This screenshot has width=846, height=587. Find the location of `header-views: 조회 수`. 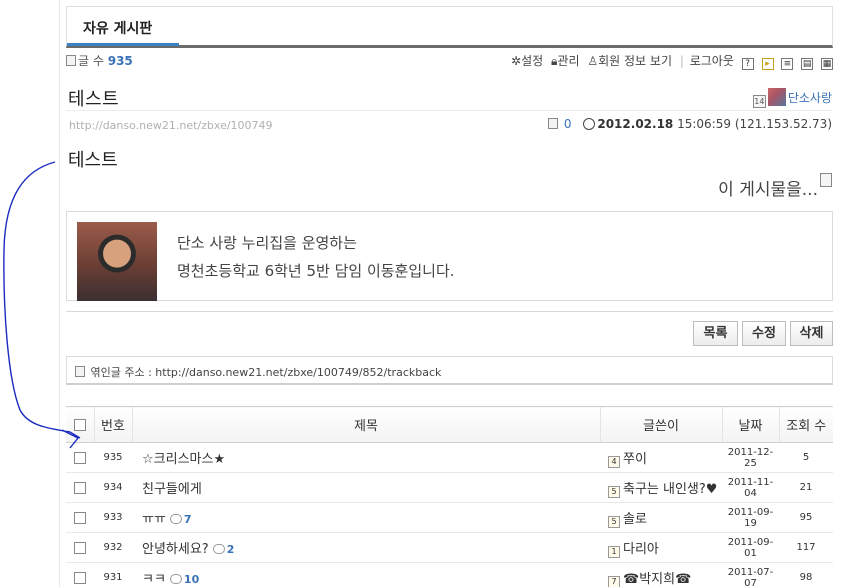

header-views: 조회 수 is located at coordinates (805, 424).